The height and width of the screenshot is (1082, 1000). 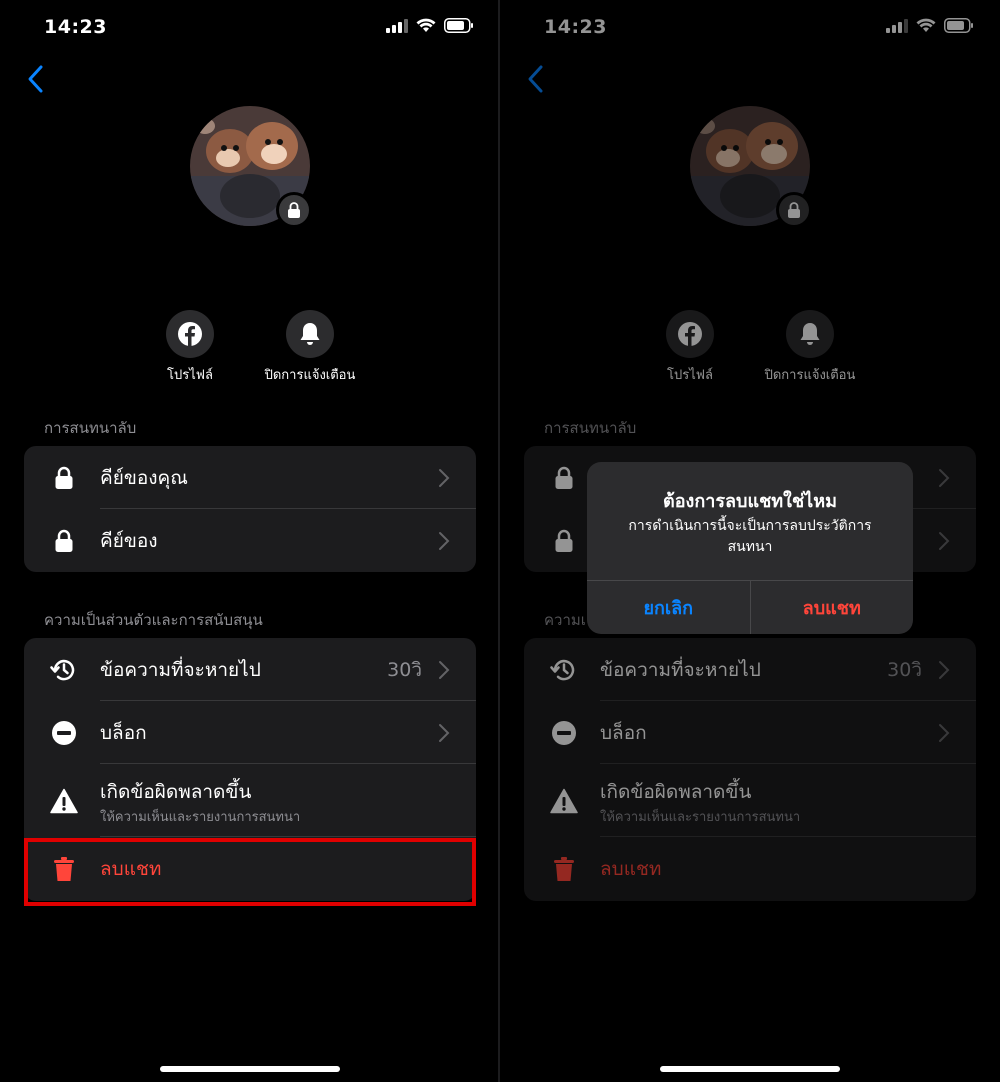 What do you see at coordinates (153, 620) in the screenshot?
I see `privacy-section-title: ความเป็นส่วนตัวและการสนับสนุน` at bounding box center [153, 620].